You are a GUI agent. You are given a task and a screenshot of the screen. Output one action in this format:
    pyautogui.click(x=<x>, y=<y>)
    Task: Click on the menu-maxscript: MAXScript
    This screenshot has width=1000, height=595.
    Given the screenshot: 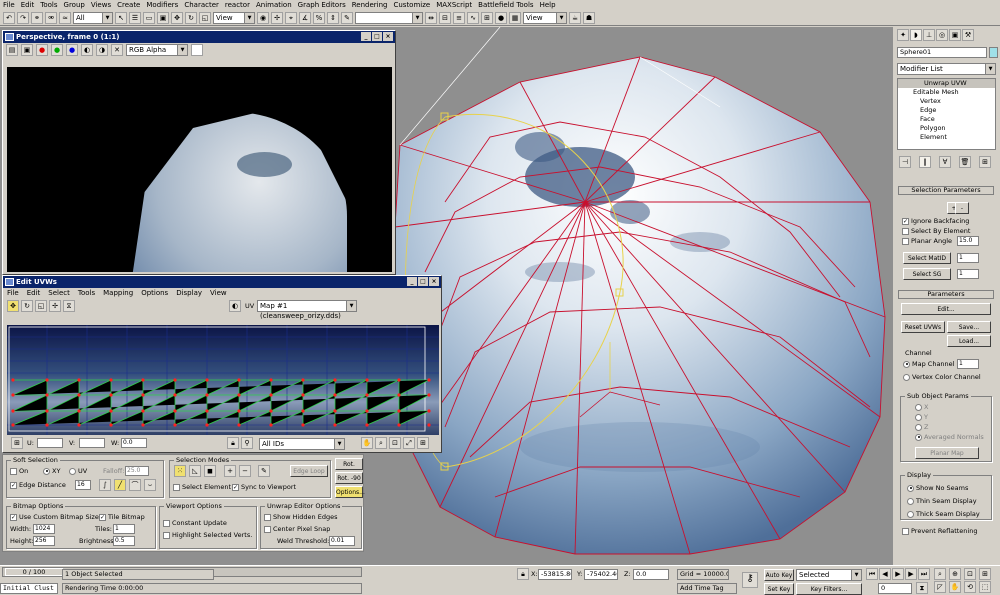 What is the action you would take?
    pyautogui.click(x=454, y=5)
    